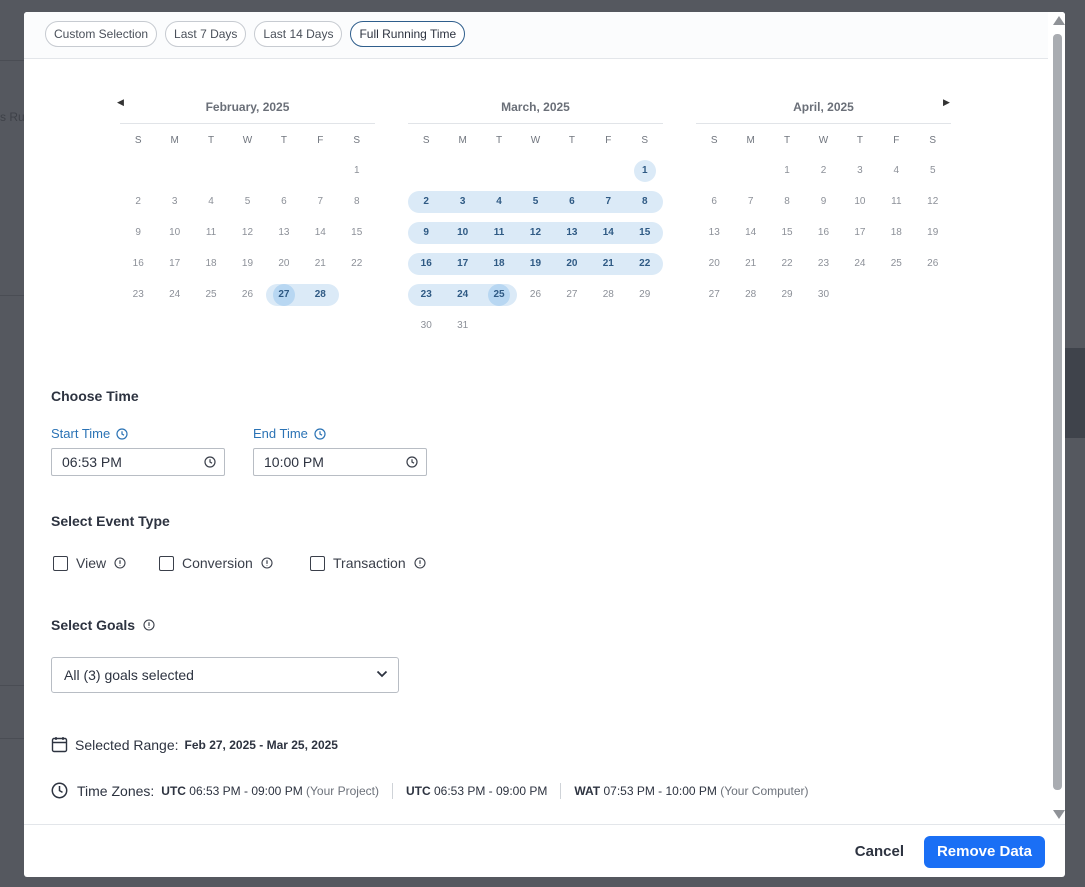  Describe the element at coordinates (368, 563) in the screenshot. I see `event-type-transaction: Transaction` at that location.